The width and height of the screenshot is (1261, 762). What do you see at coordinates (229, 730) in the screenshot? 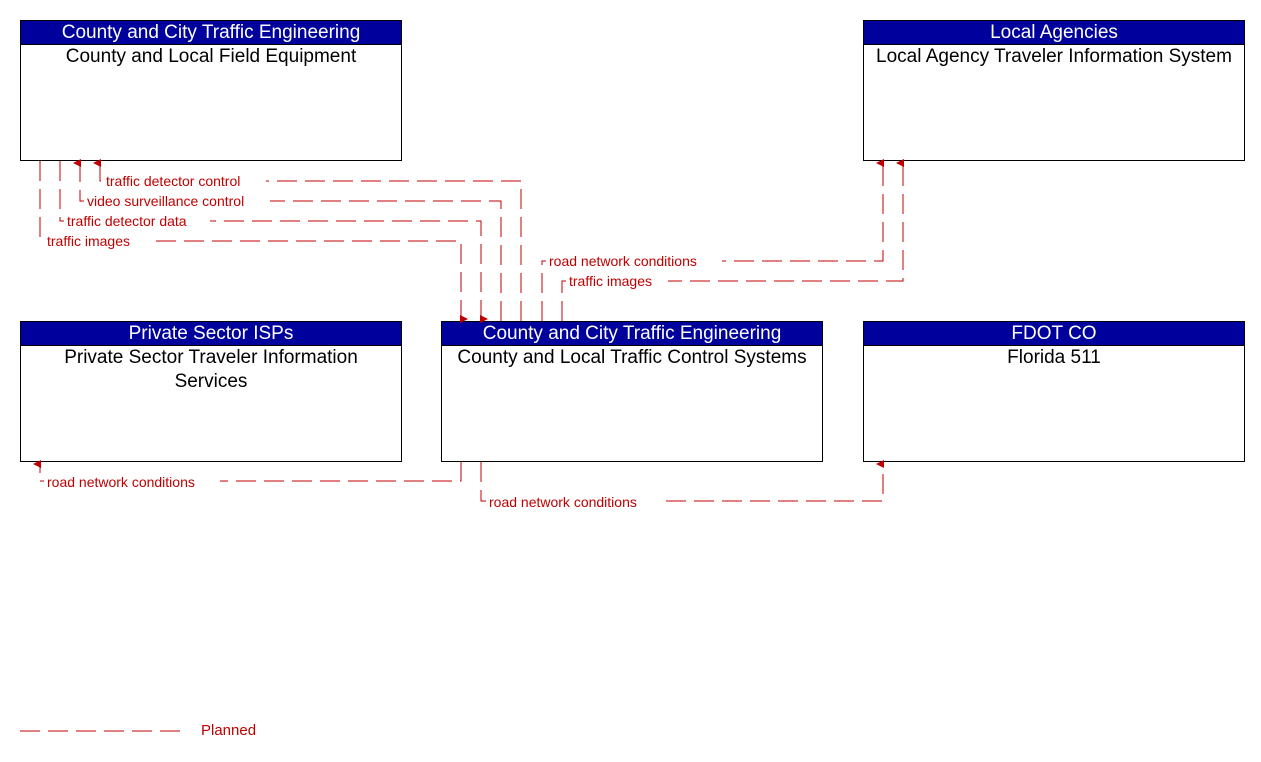
I see `legend-planned-label: Planned` at bounding box center [229, 730].